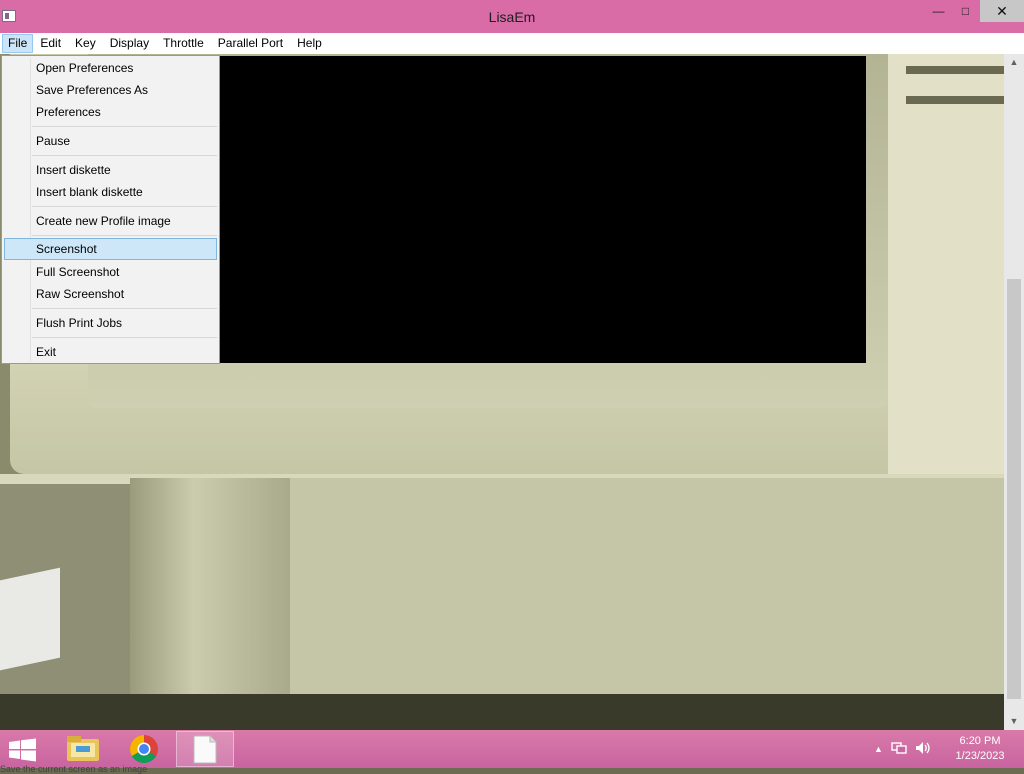 The height and width of the screenshot is (774, 1024). I want to click on menu-parallel-port: Parallel Port, so click(250, 43).